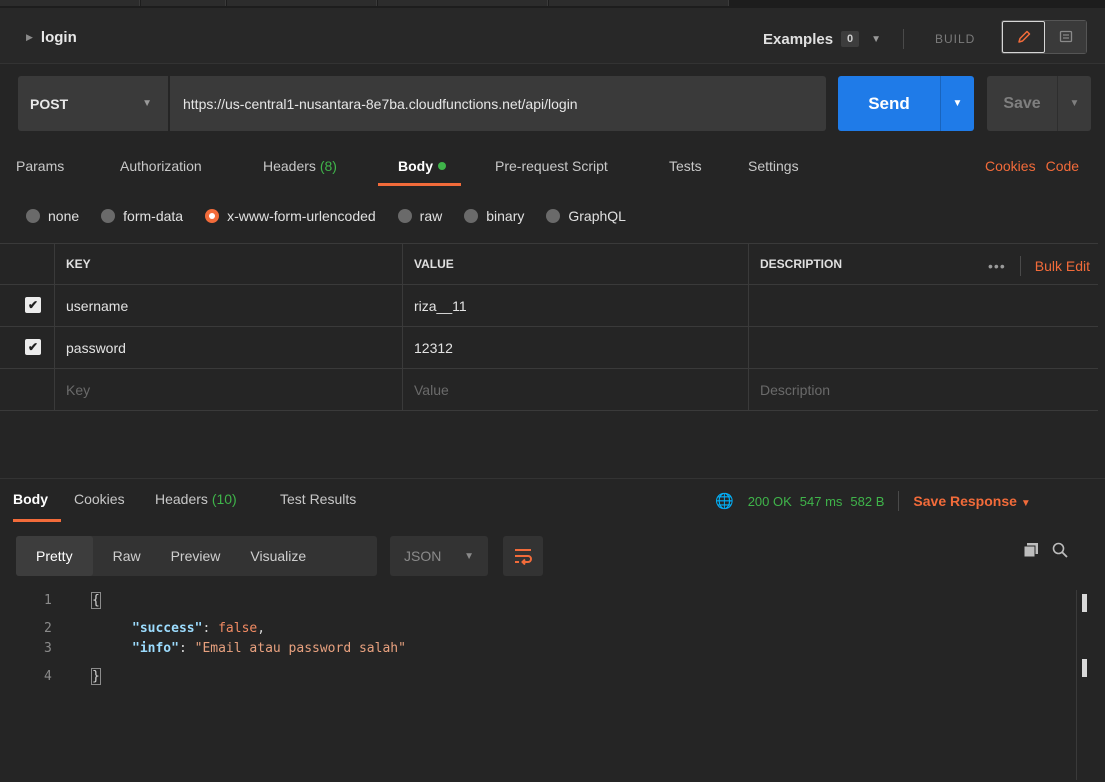 The image size is (1105, 782). Describe the element at coordinates (1031, 550) in the screenshot. I see `copy-icon` at that location.